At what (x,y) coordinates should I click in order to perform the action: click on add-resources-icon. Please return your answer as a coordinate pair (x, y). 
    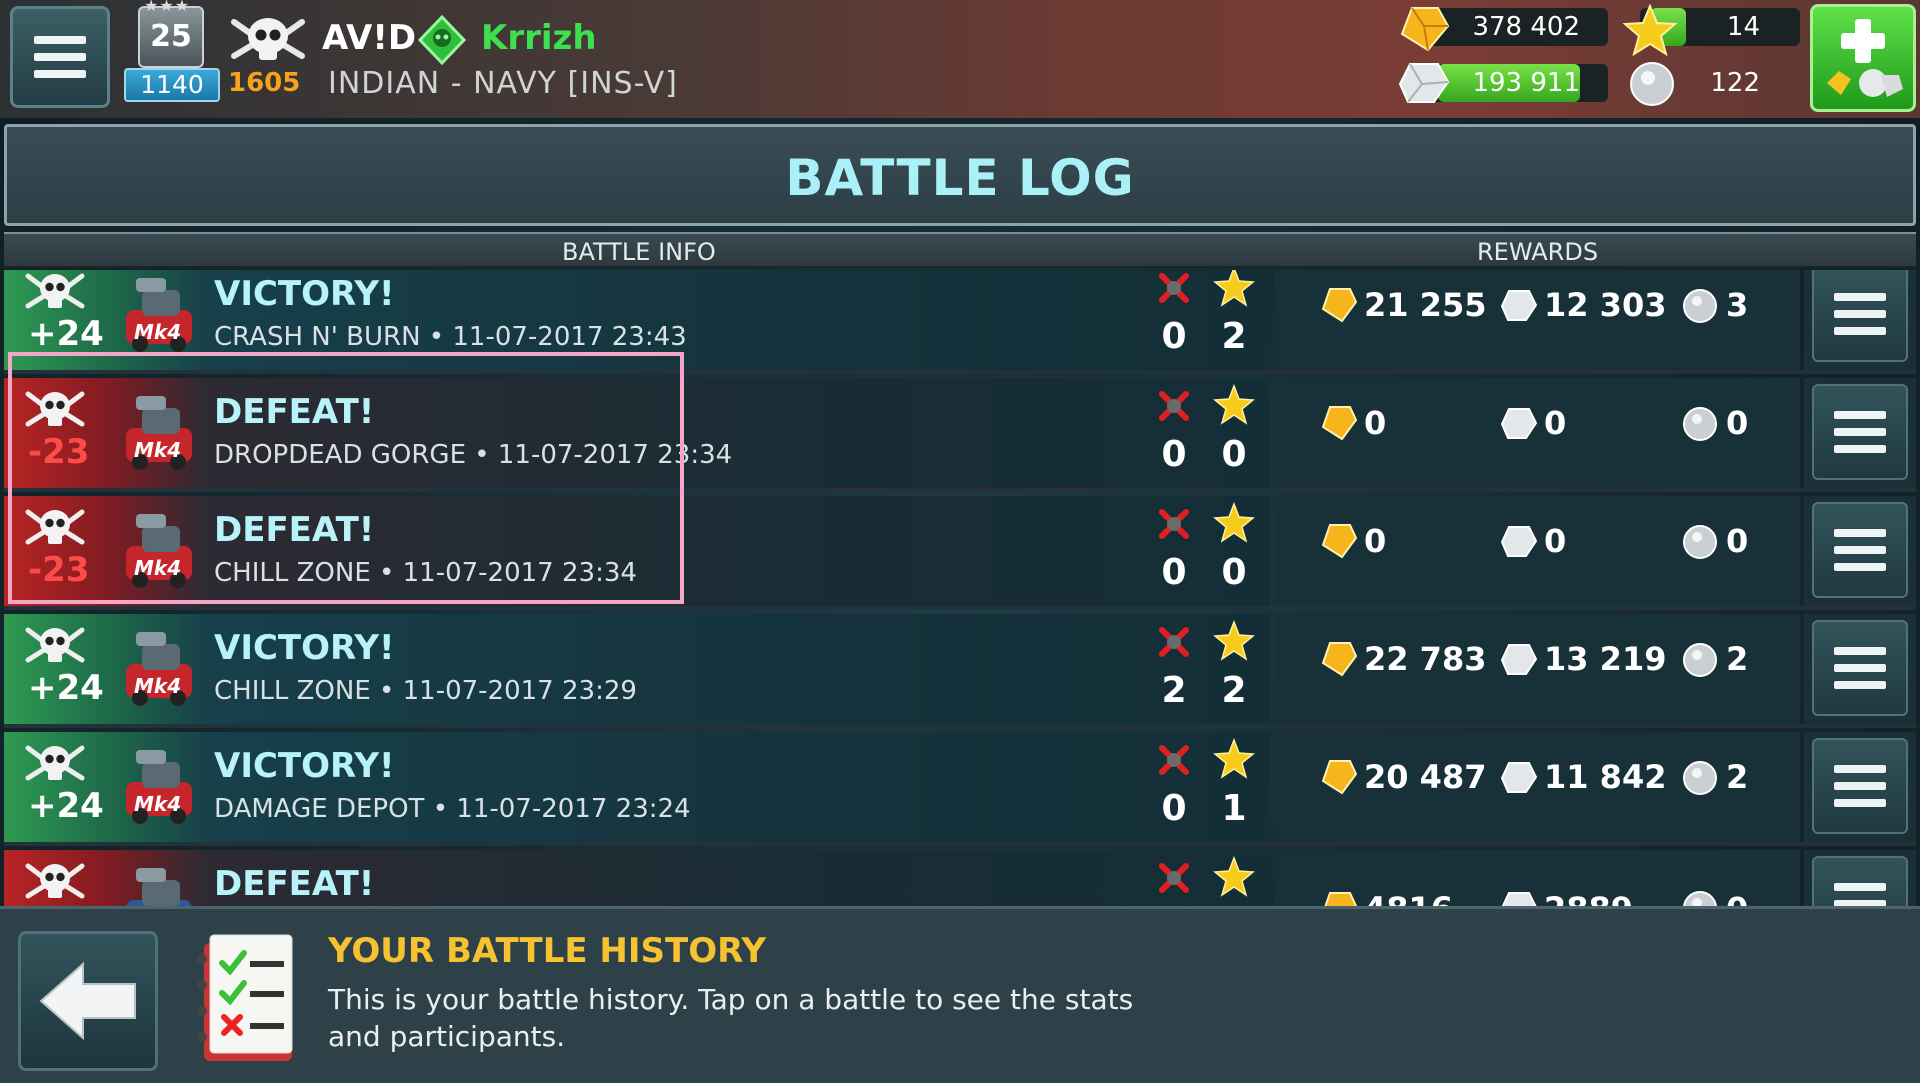
    Looking at the image, I should click on (1865, 58).